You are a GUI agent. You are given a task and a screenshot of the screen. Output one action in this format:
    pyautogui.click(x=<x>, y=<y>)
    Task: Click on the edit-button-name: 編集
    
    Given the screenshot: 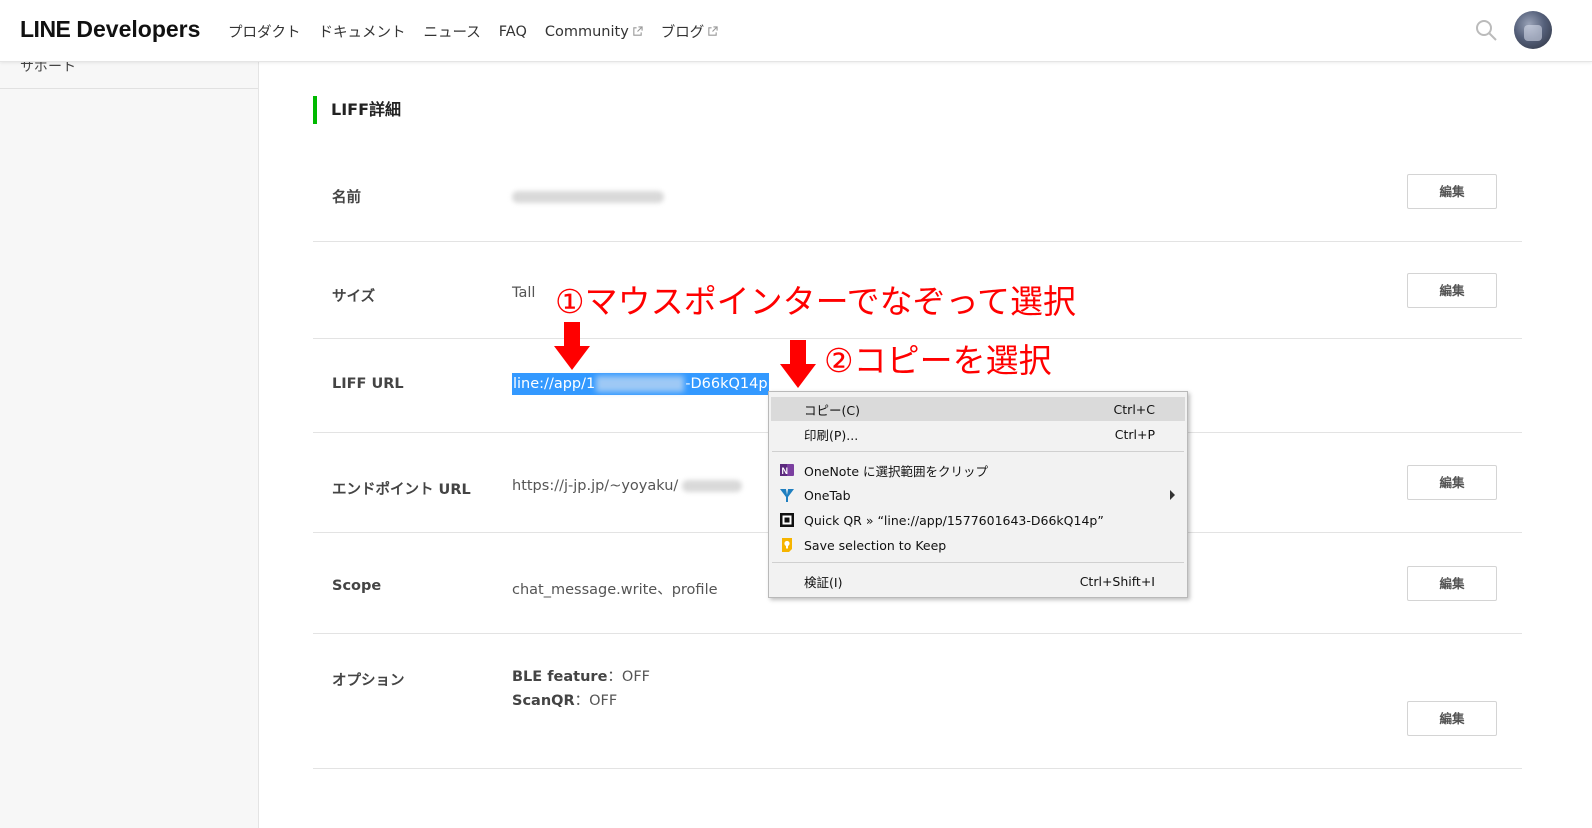 What is the action you would take?
    pyautogui.click(x=1452, y=191)
    